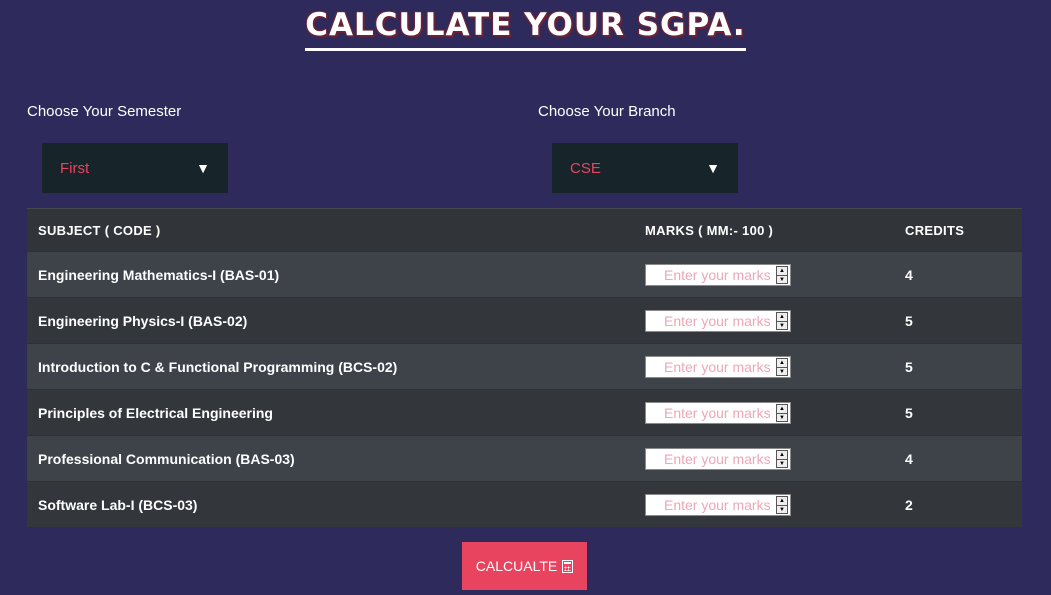  I want to click on calculate-button: CALCUALTE, so click(524, 566).